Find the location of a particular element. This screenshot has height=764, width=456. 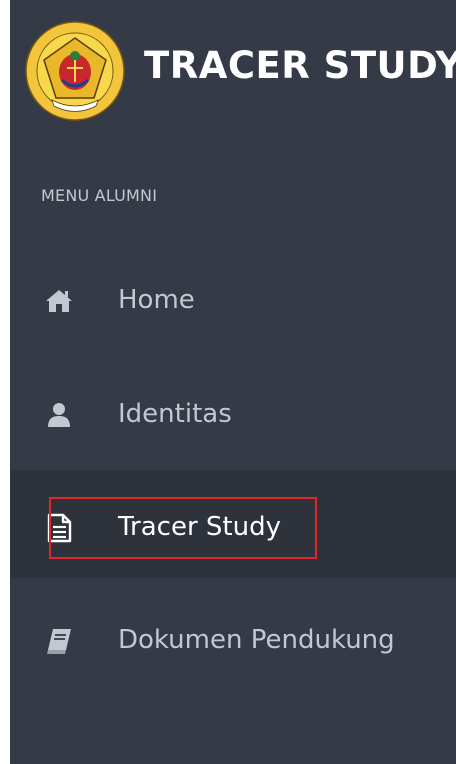

highlight-annotation-box is located at coordinates (183, 528).